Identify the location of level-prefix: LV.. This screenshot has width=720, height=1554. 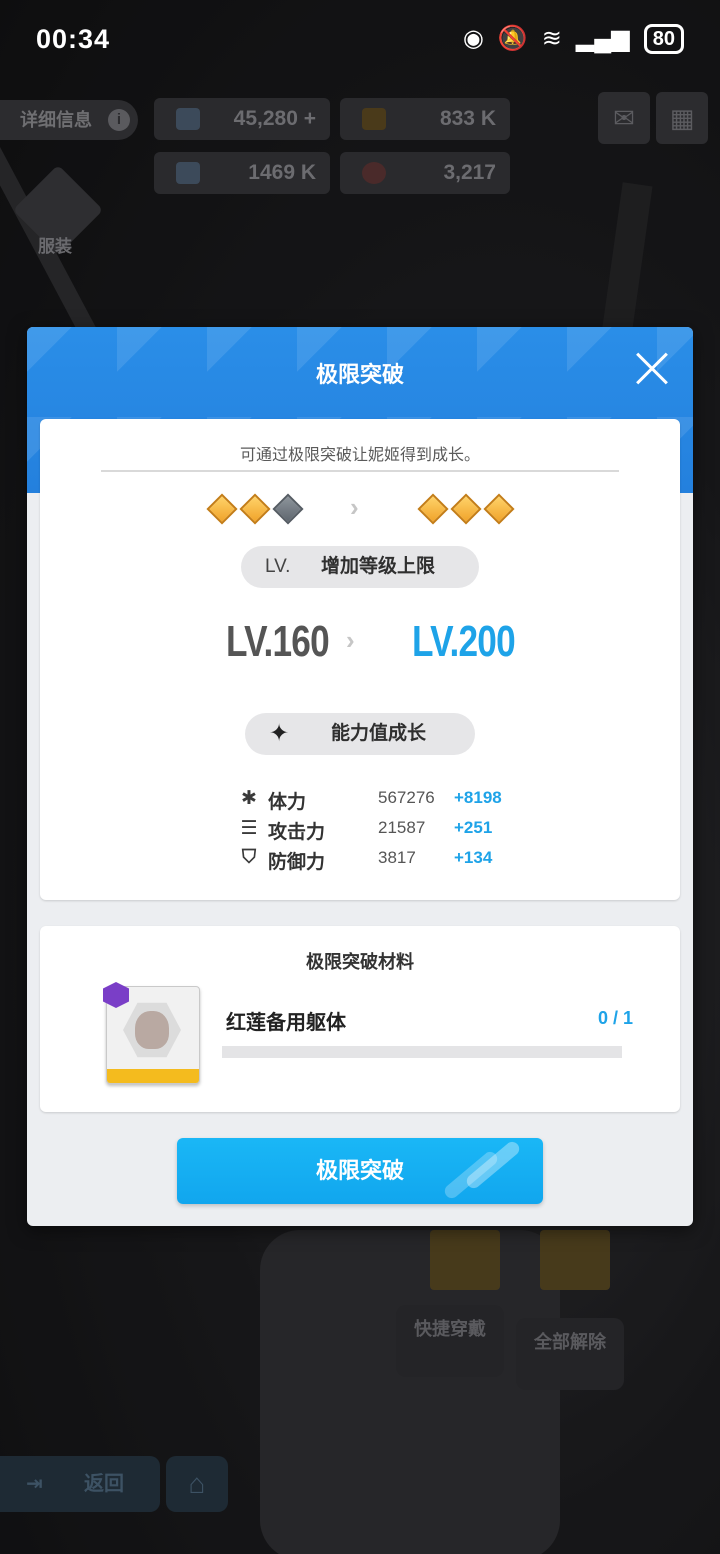
(278, 566).